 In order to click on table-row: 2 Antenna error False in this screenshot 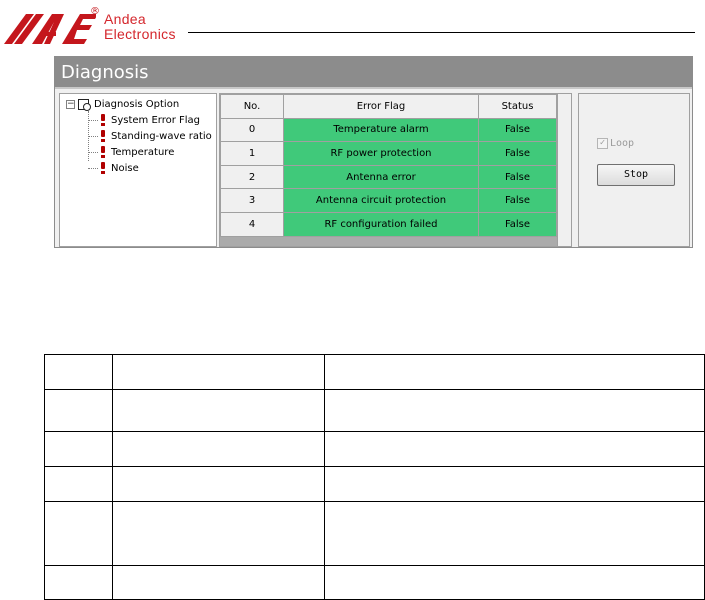, I will do `click(388, 177)`.